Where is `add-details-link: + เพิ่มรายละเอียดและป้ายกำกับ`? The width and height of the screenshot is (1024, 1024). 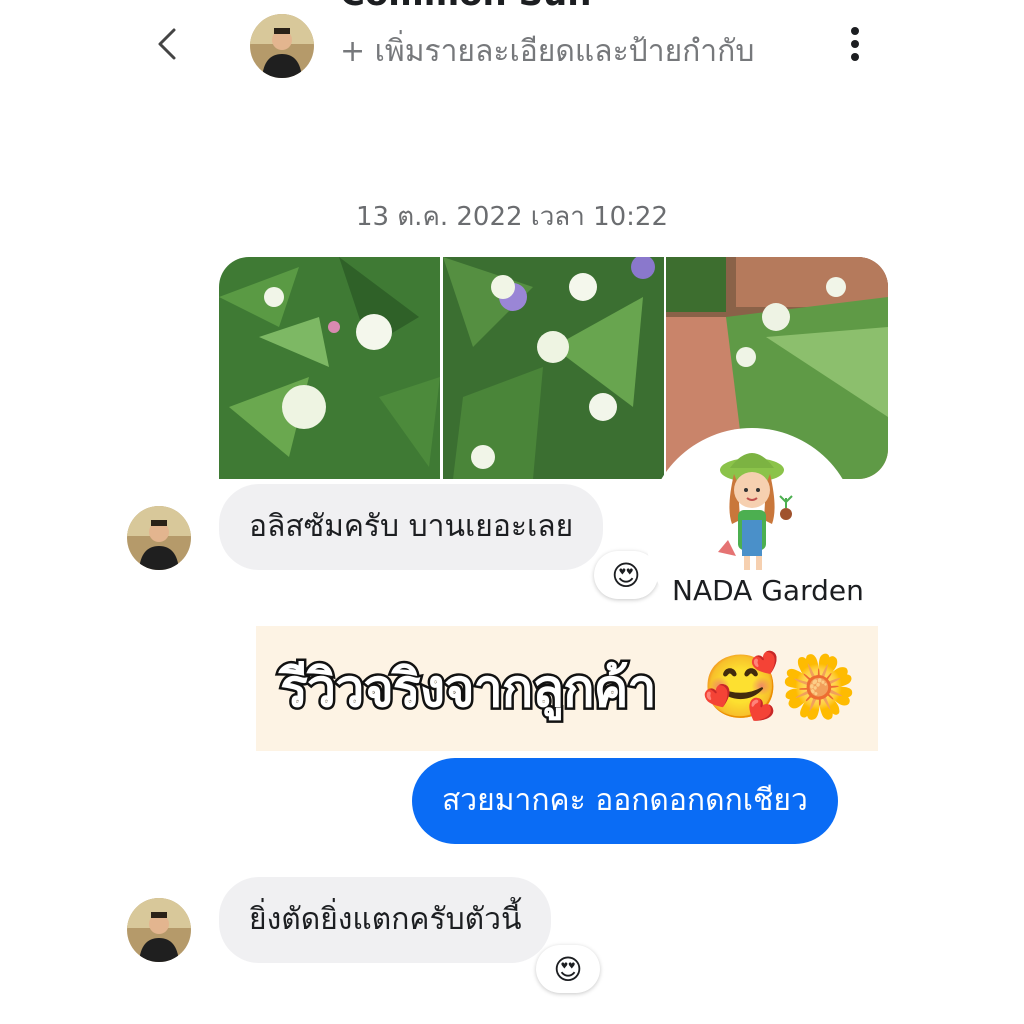
add-details-link: + เพิ่มรายละเอียดและป้ายกำกับ is located at coordinates (550, 52).